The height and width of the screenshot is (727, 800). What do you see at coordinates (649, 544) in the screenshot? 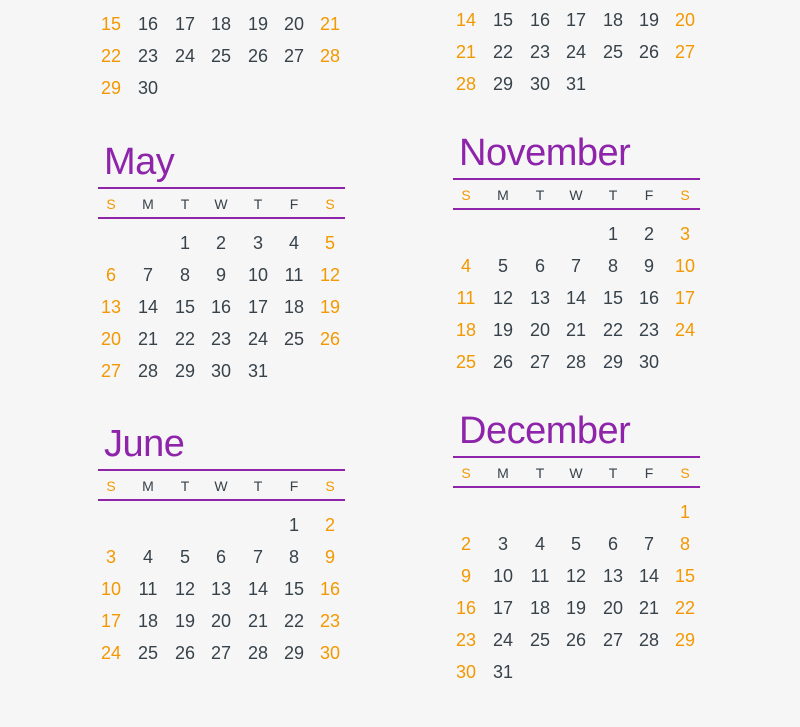
I see `day-cell: 7` at bounding box center [649, 544].